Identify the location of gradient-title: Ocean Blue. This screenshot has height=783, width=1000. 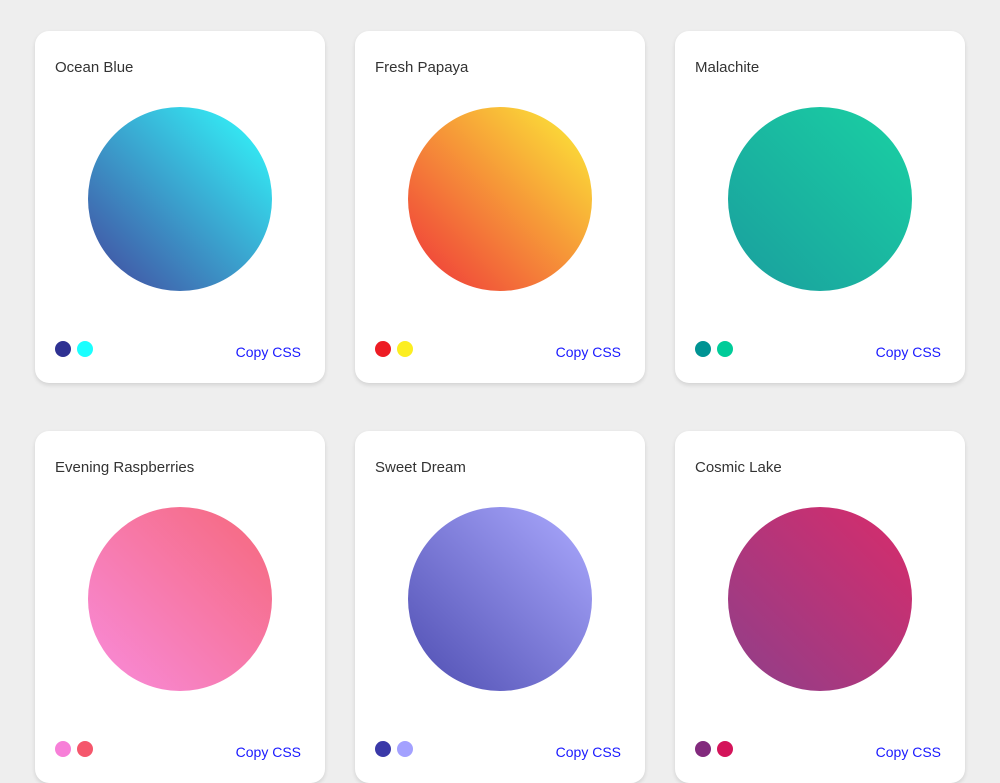
(94, 67).